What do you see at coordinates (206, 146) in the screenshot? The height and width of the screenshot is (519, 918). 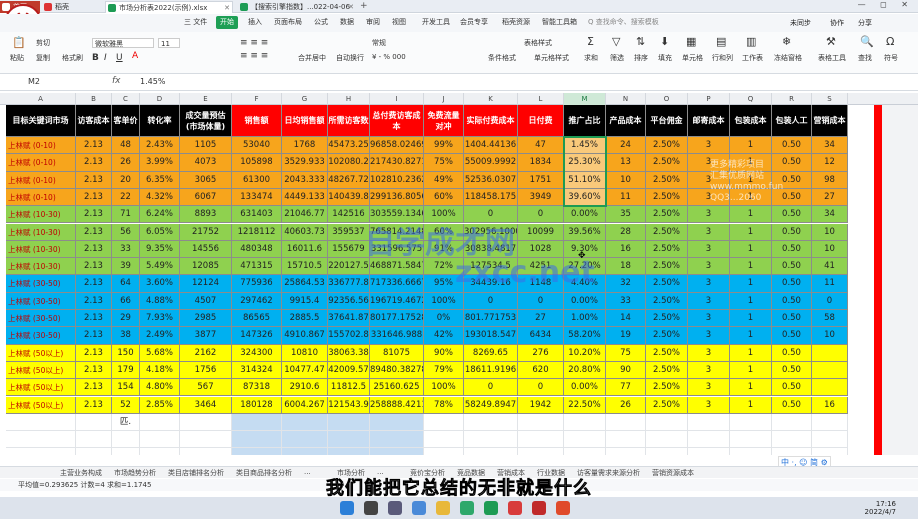 I see `table-cell: 1105` at bounding box center [206, 146].